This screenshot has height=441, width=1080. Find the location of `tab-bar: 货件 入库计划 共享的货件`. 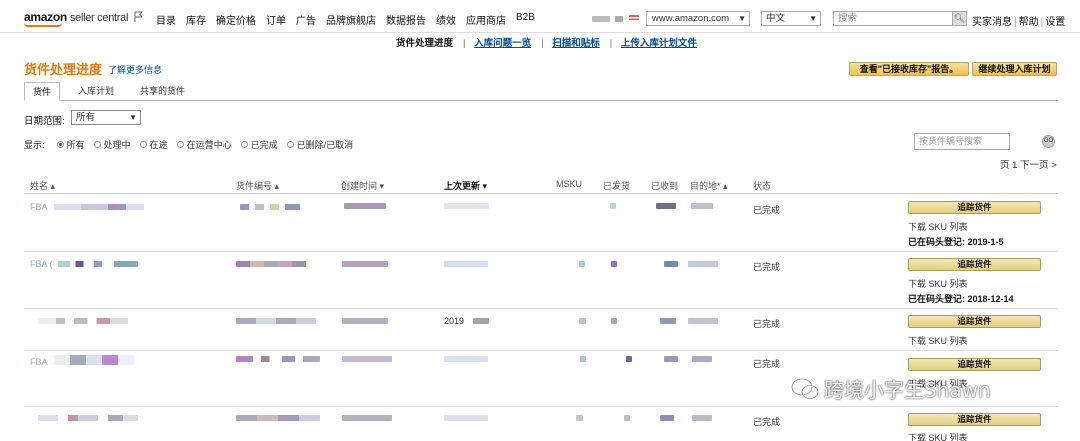

tab-bar: 货件 入库计划 共享的货件 is located at coordinates (541, 91).